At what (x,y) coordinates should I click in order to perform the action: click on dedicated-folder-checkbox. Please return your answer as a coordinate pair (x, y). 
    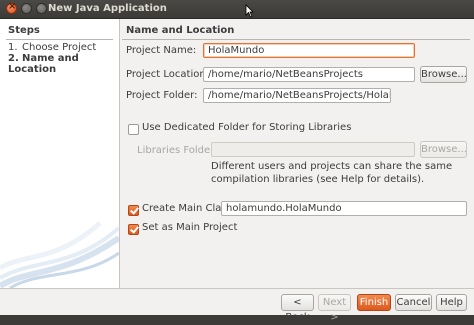
    Looking at the image, I should click on (133, 129).